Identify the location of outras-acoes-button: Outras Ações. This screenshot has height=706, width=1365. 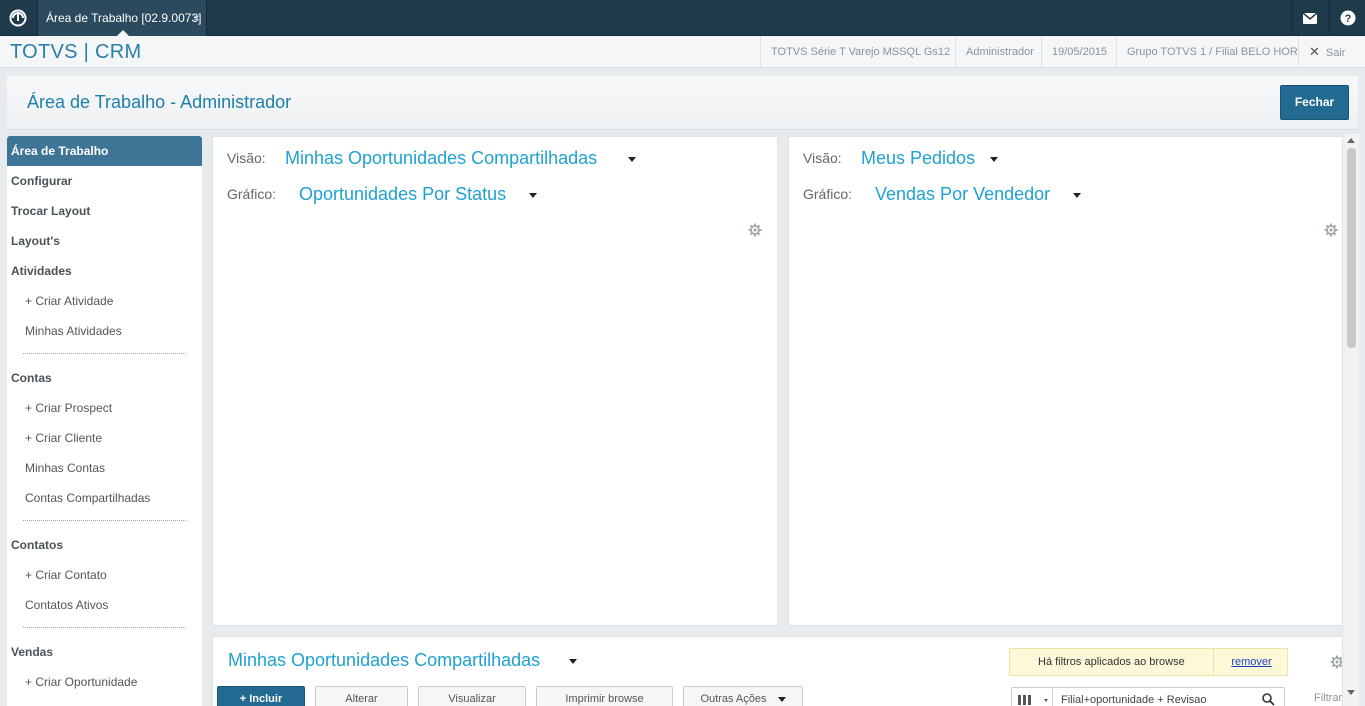
(743, 696).